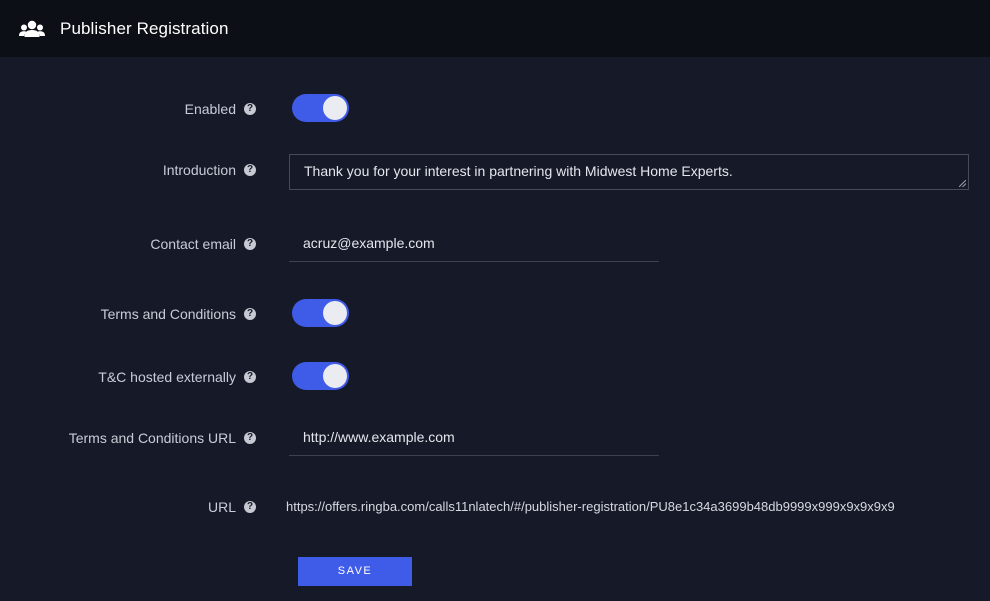 The width and height of the screenshot is (990, 601). I want to click on tc-external-label: T&C hosted externally, so click(167, 377).